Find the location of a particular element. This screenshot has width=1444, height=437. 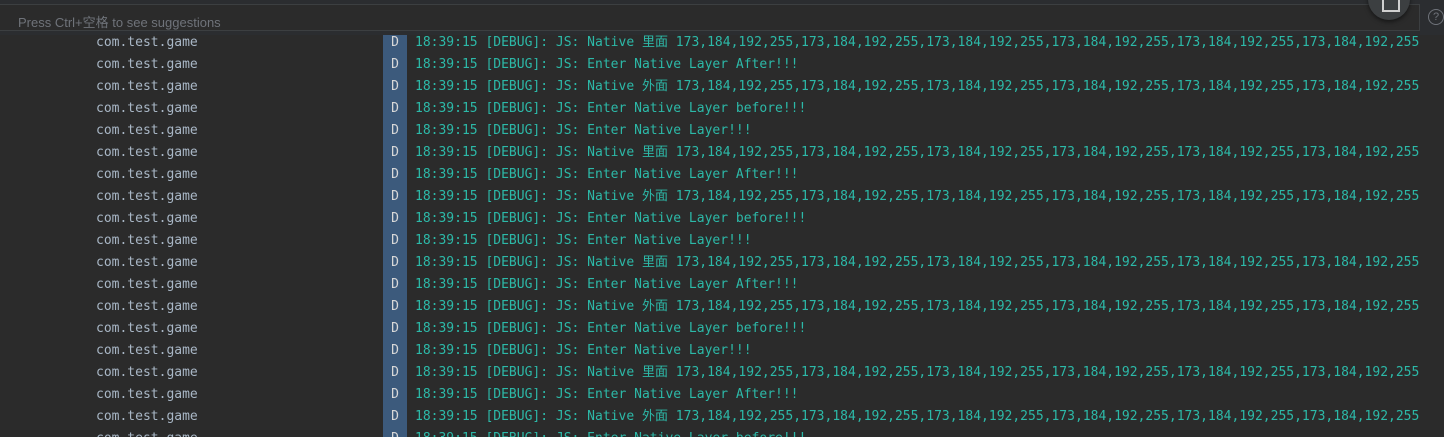

filter-field-frame is located at coordinates (710, 19).